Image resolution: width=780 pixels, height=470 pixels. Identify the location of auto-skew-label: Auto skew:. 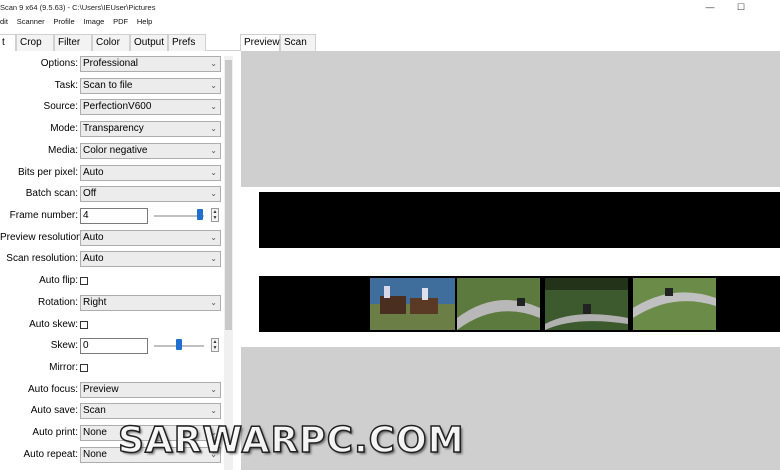
(53, 324).